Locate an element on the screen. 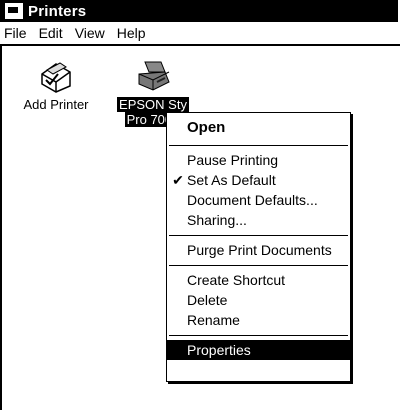 The height and width of the screenshot is (410, 401). printers-folder-icon is located at coordinates (14, 11).